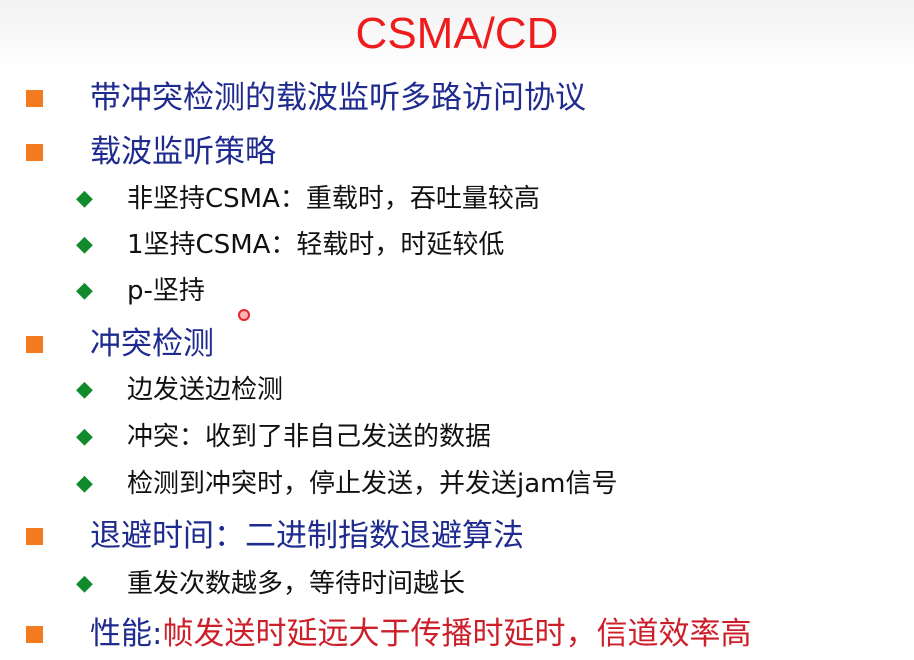 The width and height of the screenshot is (914, 660). What do you see at coordinates (333, 199) in the screenshot?
I see `sub-bullet-text: 非坚持CSMA：重载时，吞吐量较高` at bounding box center [333, 199].